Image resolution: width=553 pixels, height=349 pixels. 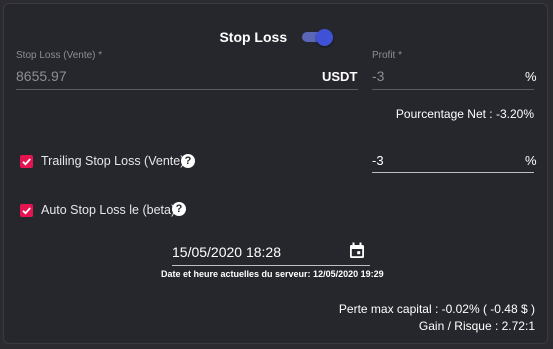 What do you see at coordinates (378, 76) in the screenshot?
I see `profit-input: -3` at bounding box center [378, 76].